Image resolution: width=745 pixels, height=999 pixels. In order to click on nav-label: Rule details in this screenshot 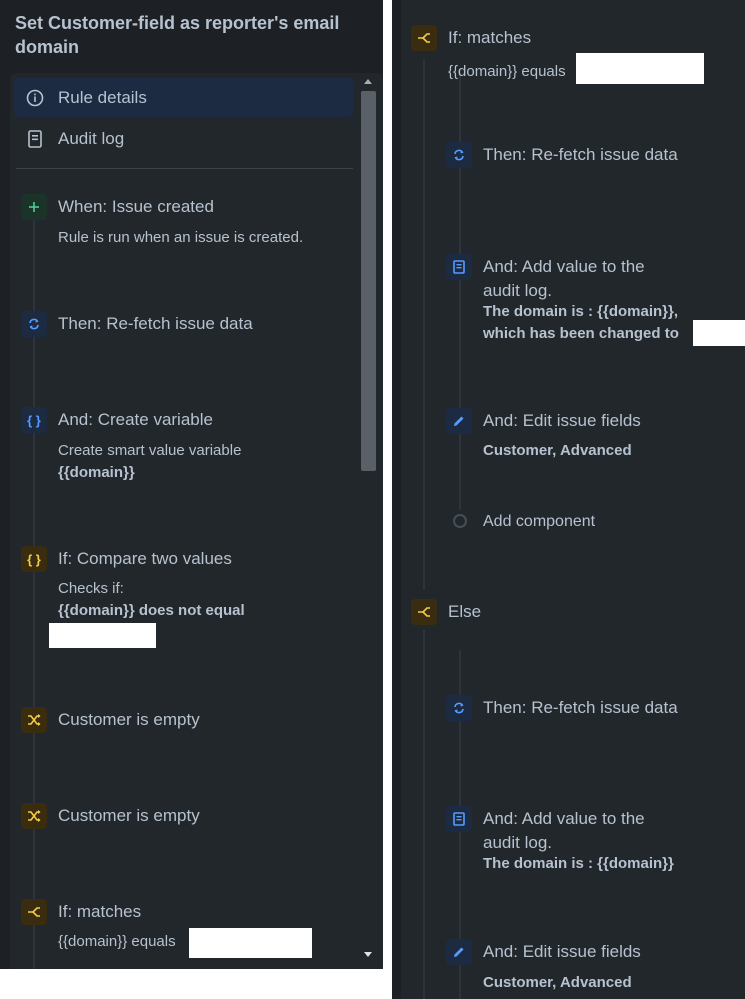, I will do `click(102, 97)`.